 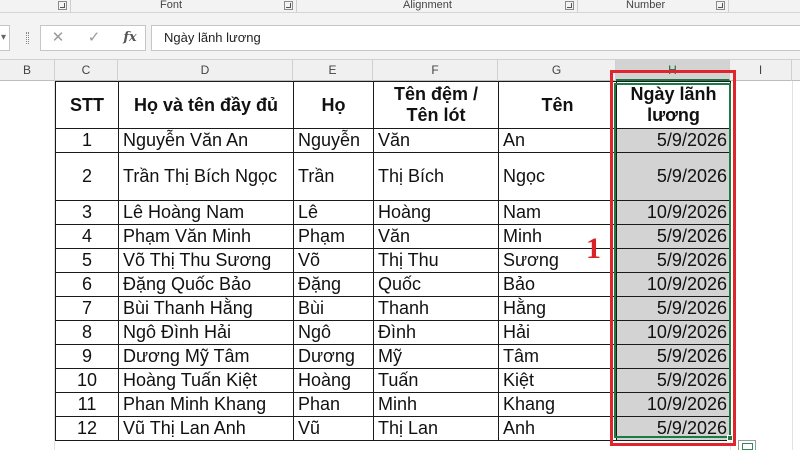 I want to click on cell-last-name: Nguyễn, so click(x=333, y=140).